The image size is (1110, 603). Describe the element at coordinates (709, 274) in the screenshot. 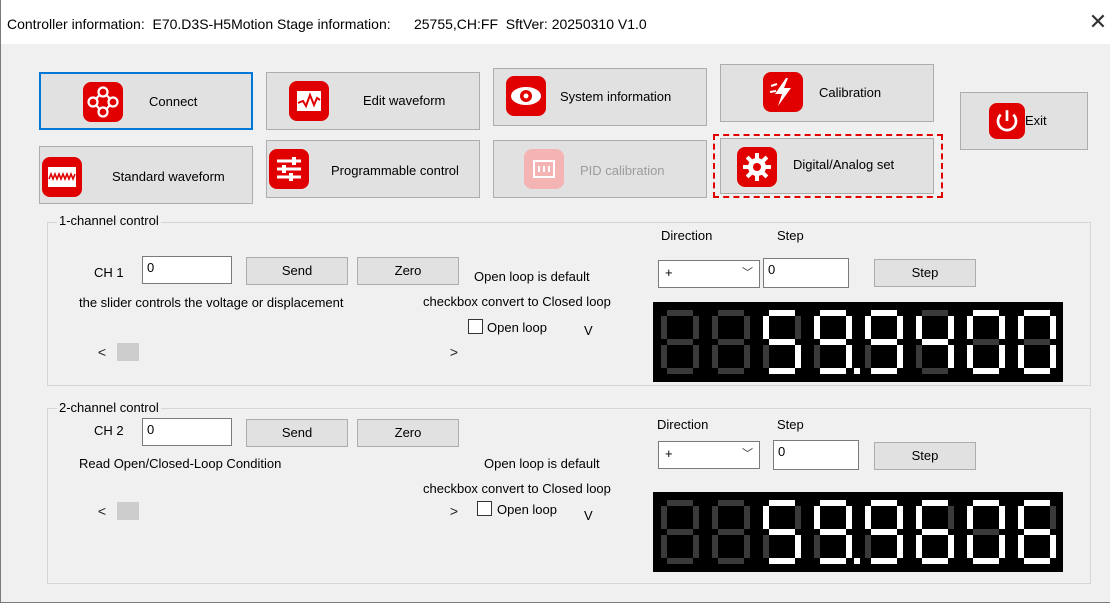

I see `ch1-direction-select: + ﹀` at that location.